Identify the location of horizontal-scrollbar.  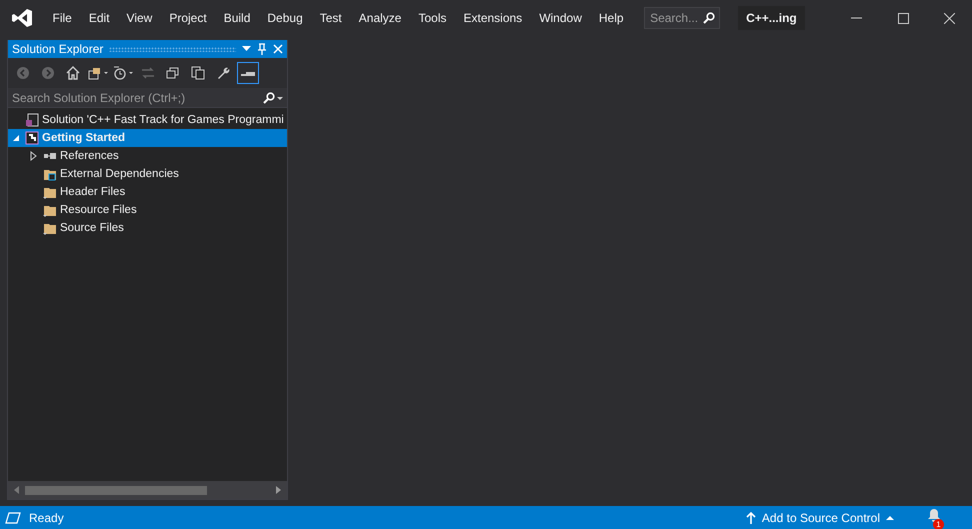
(147, 490).